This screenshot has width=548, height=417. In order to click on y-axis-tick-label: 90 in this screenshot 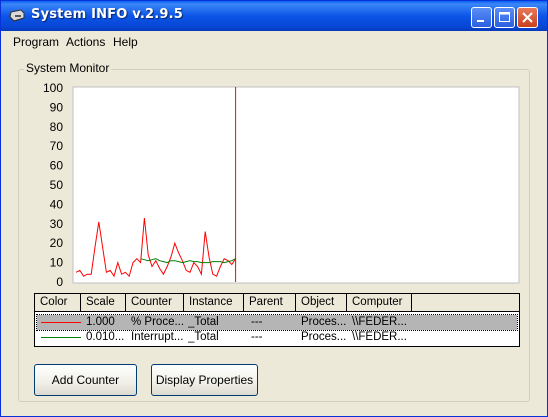, I will do `click(57, 107)`.